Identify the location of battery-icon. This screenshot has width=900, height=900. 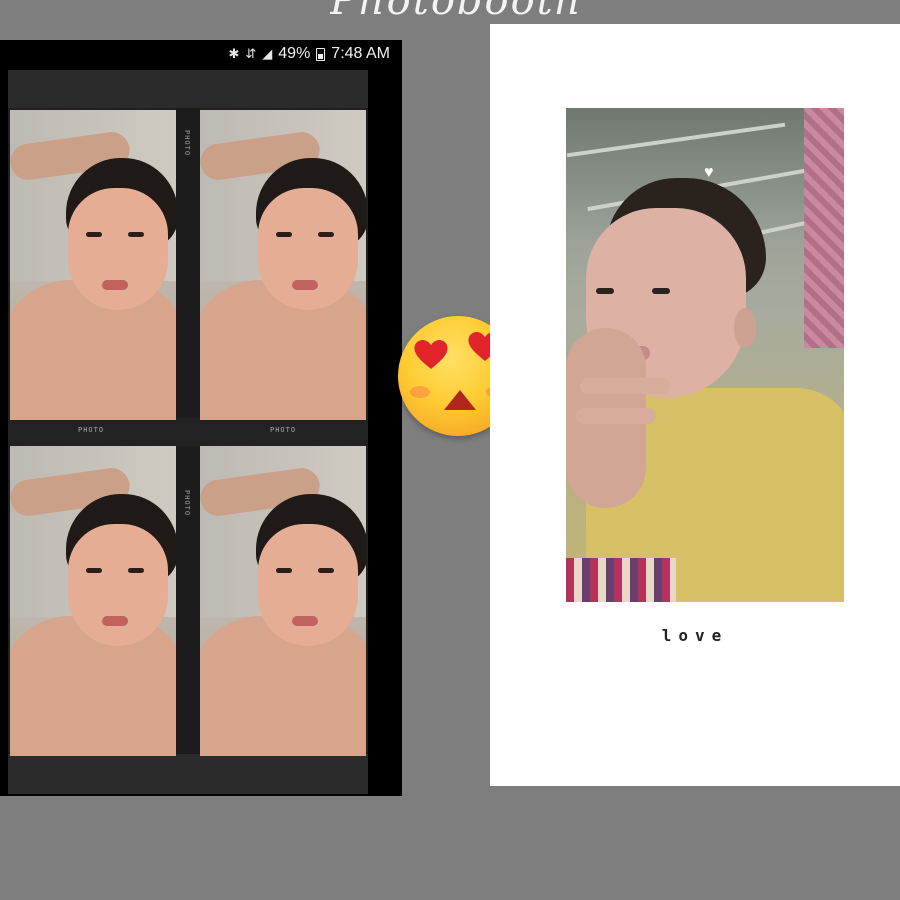
(321, 54).